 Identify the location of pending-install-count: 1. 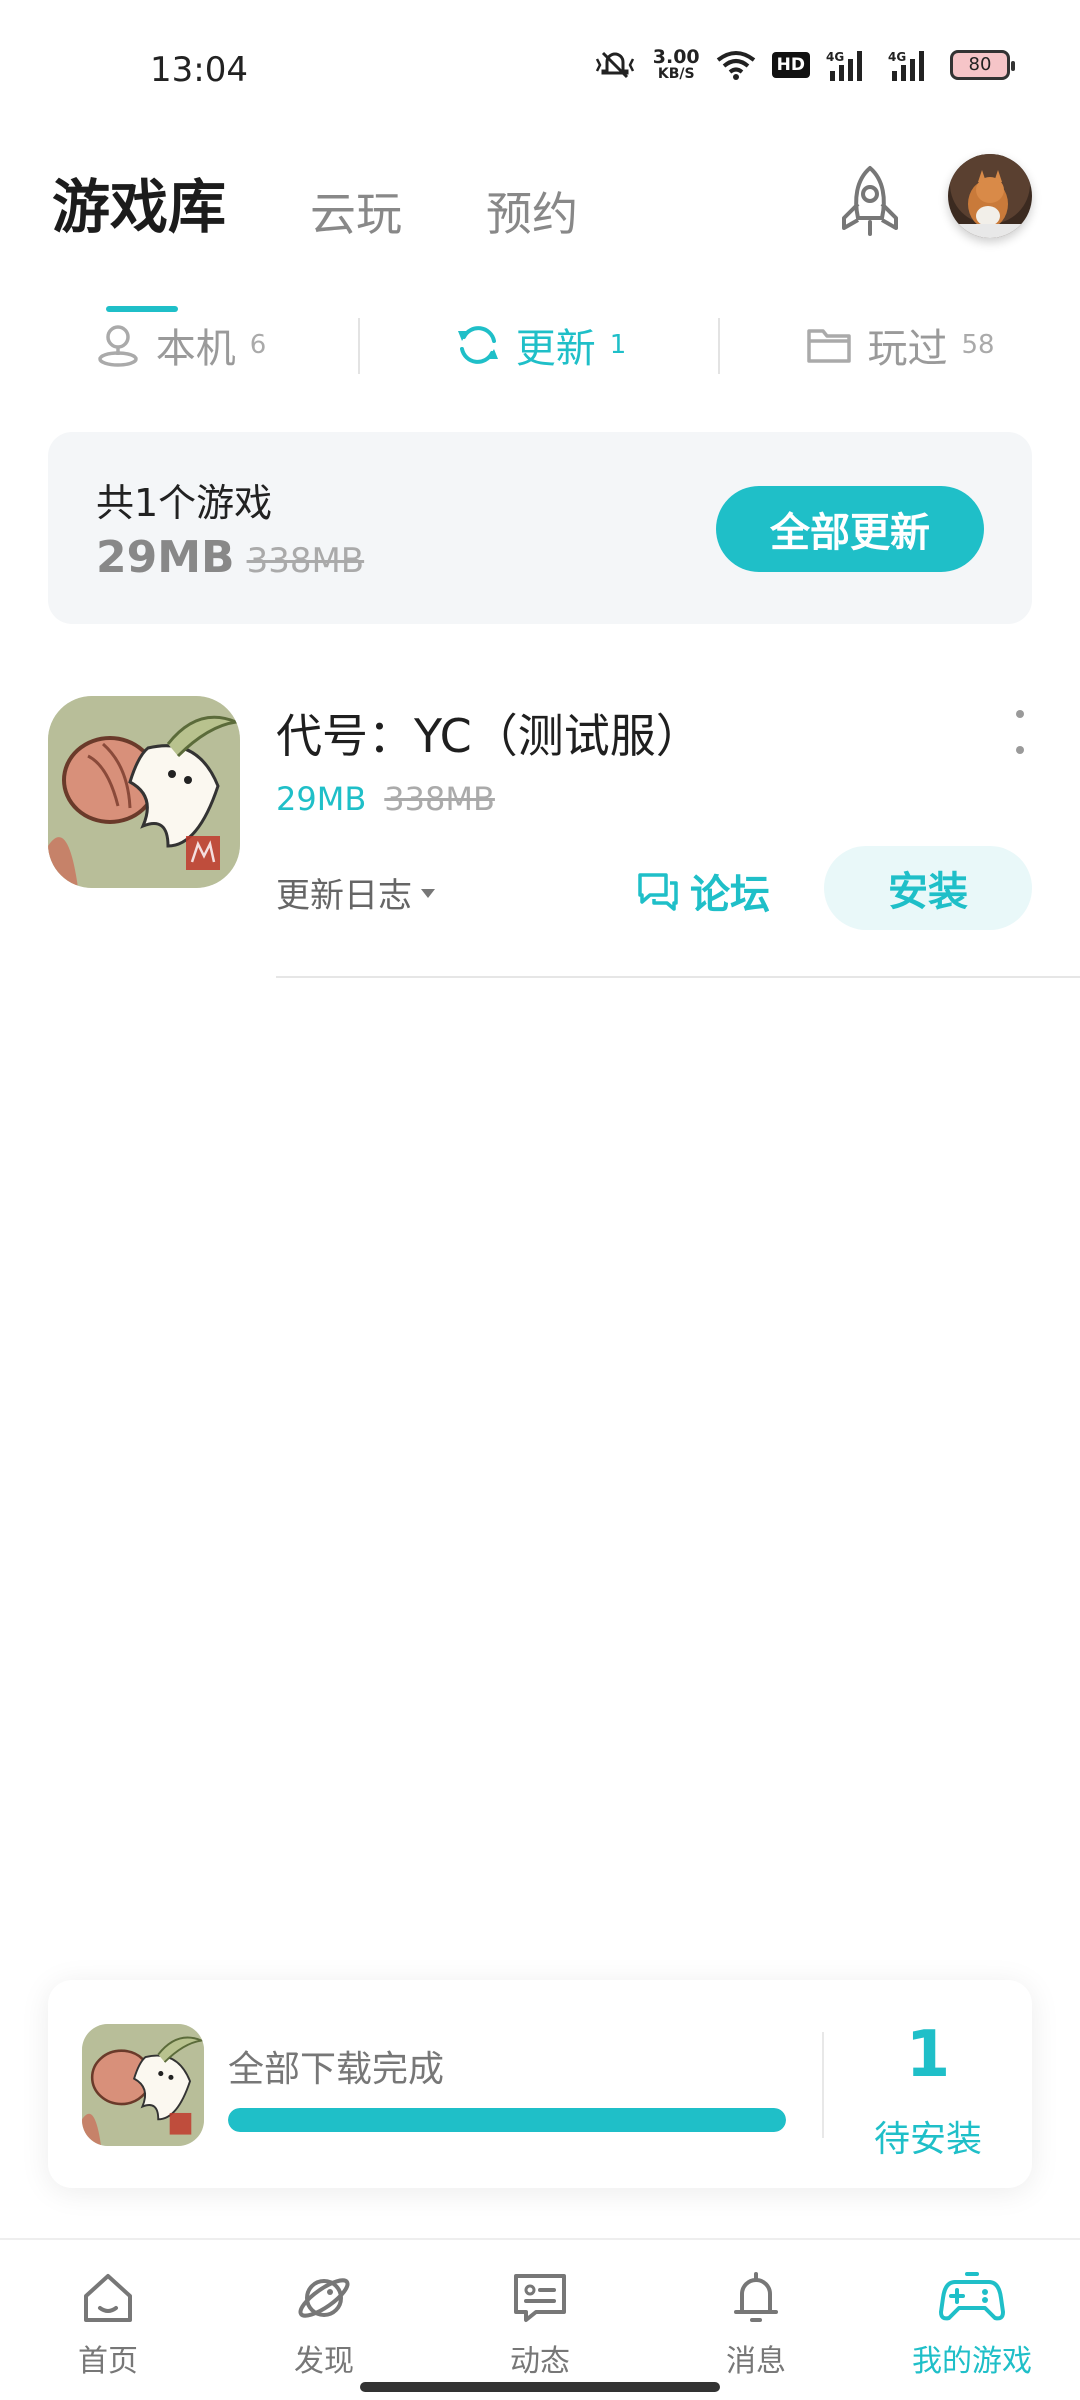
(928, 2055).